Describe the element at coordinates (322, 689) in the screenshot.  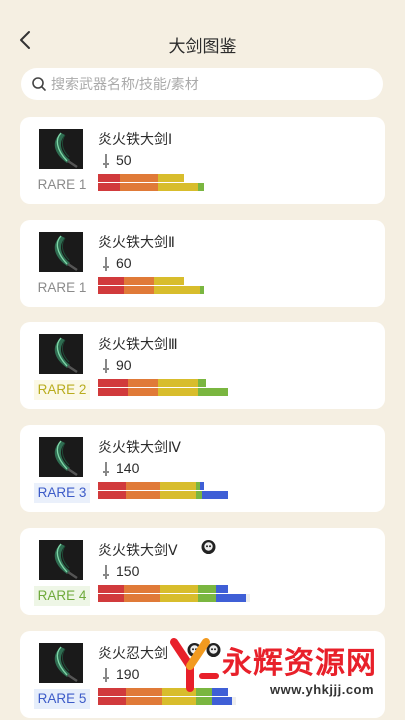
I see `watermark-url: www.yhkjjj.com` at that location.